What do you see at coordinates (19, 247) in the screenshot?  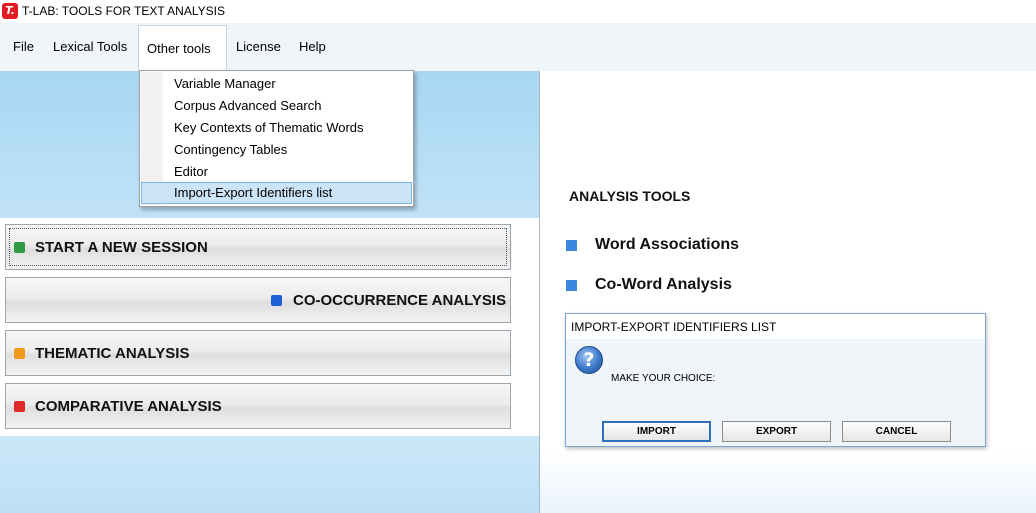 I see `green-square-icon` at bounding box center [19, 247].